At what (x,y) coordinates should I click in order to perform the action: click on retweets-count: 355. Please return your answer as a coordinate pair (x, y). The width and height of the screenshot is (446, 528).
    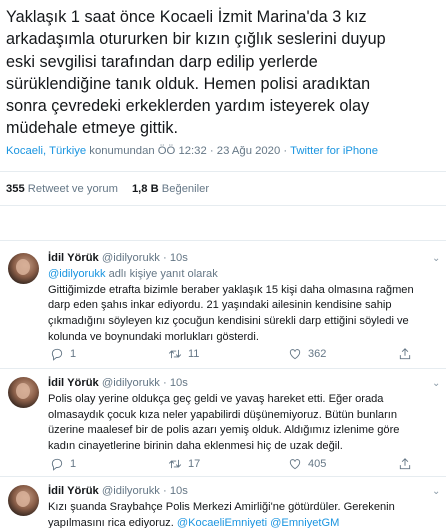
    Looking at the image, I should click on (15, 189).